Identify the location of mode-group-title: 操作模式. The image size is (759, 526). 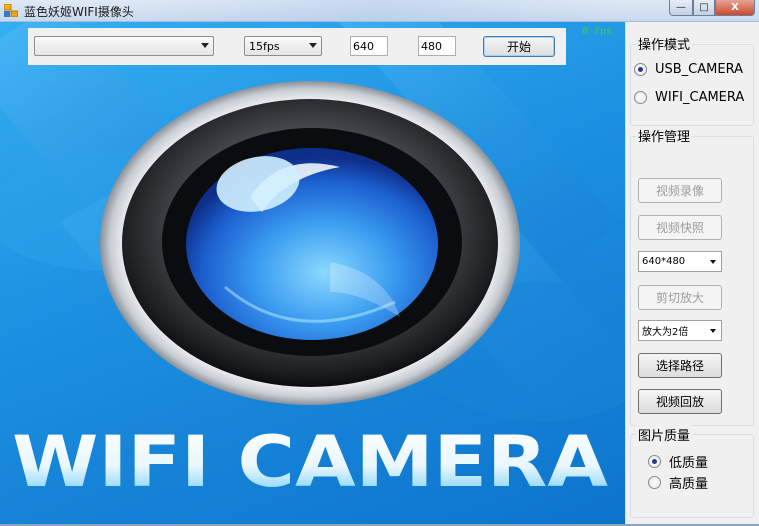
(664, 43).